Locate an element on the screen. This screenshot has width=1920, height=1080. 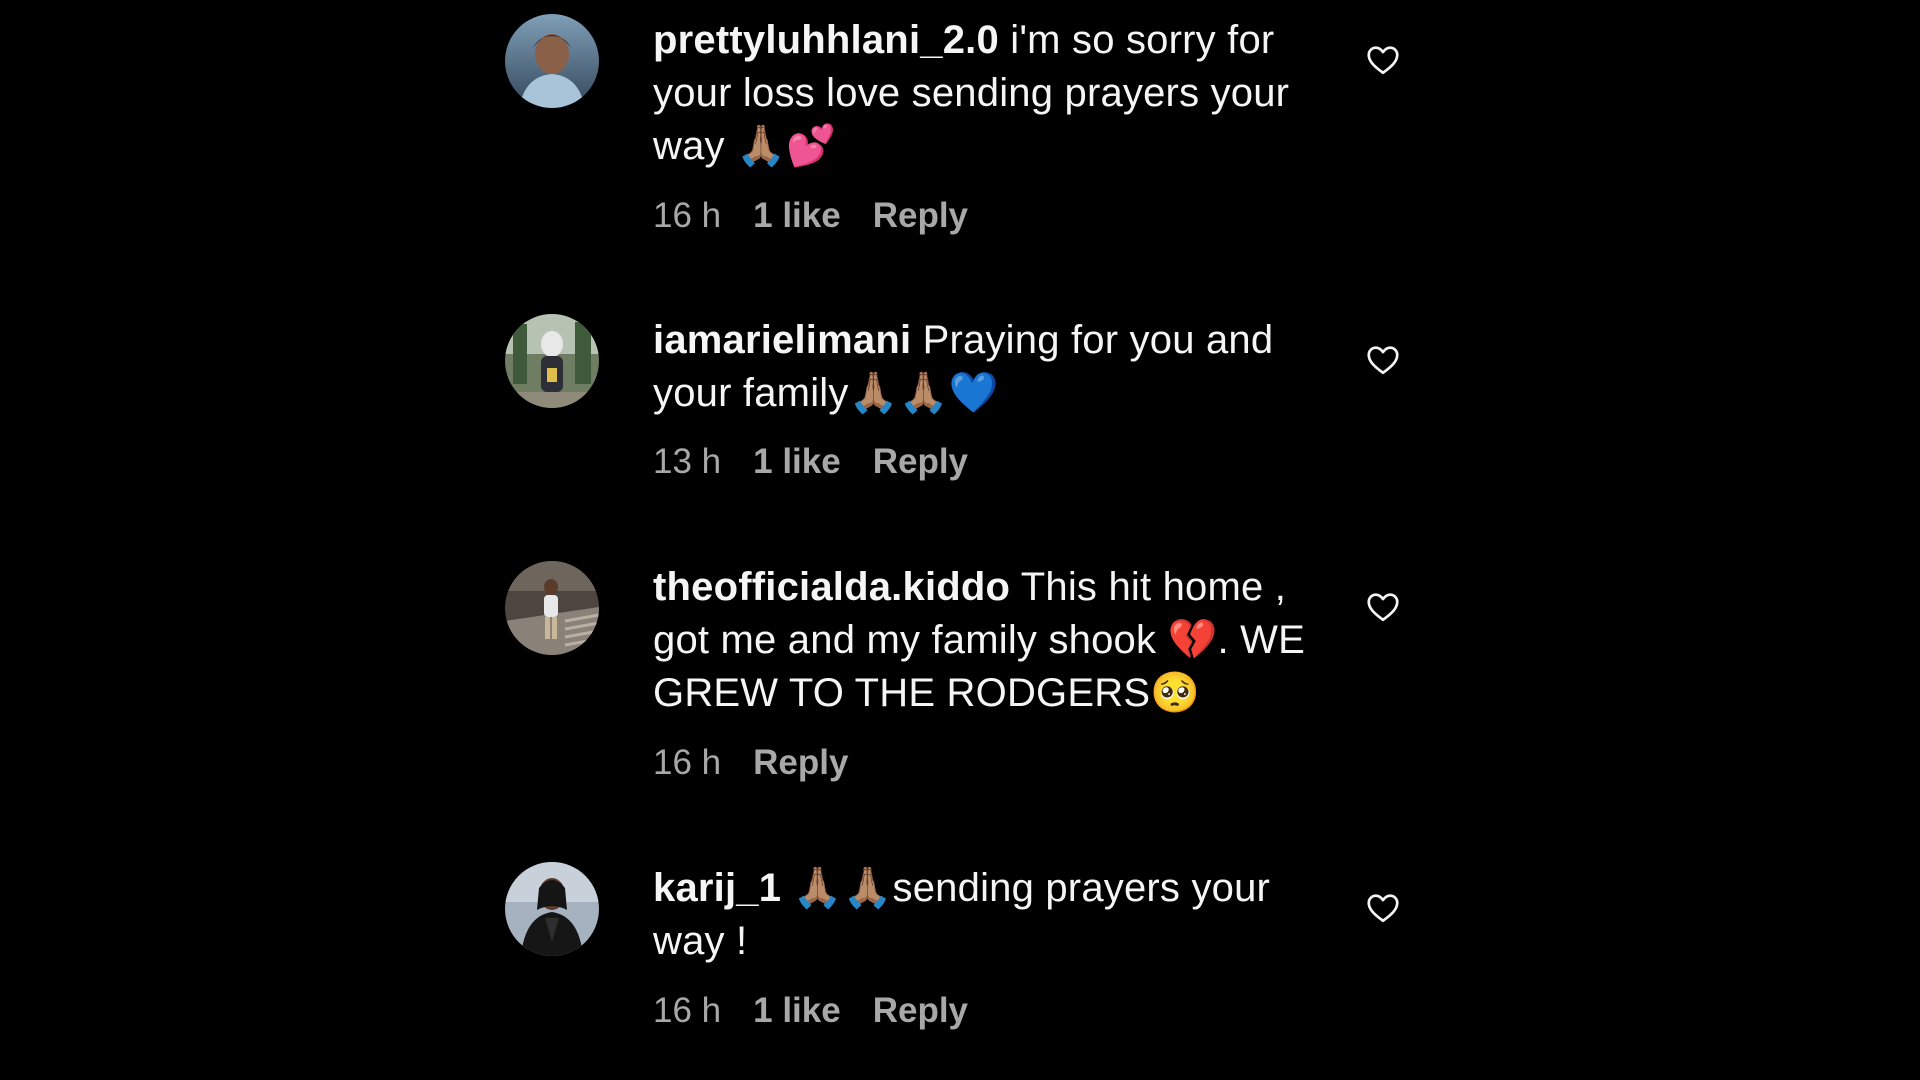
comment-username: theofficialda.kiddo is located at coordinates (831, 587).